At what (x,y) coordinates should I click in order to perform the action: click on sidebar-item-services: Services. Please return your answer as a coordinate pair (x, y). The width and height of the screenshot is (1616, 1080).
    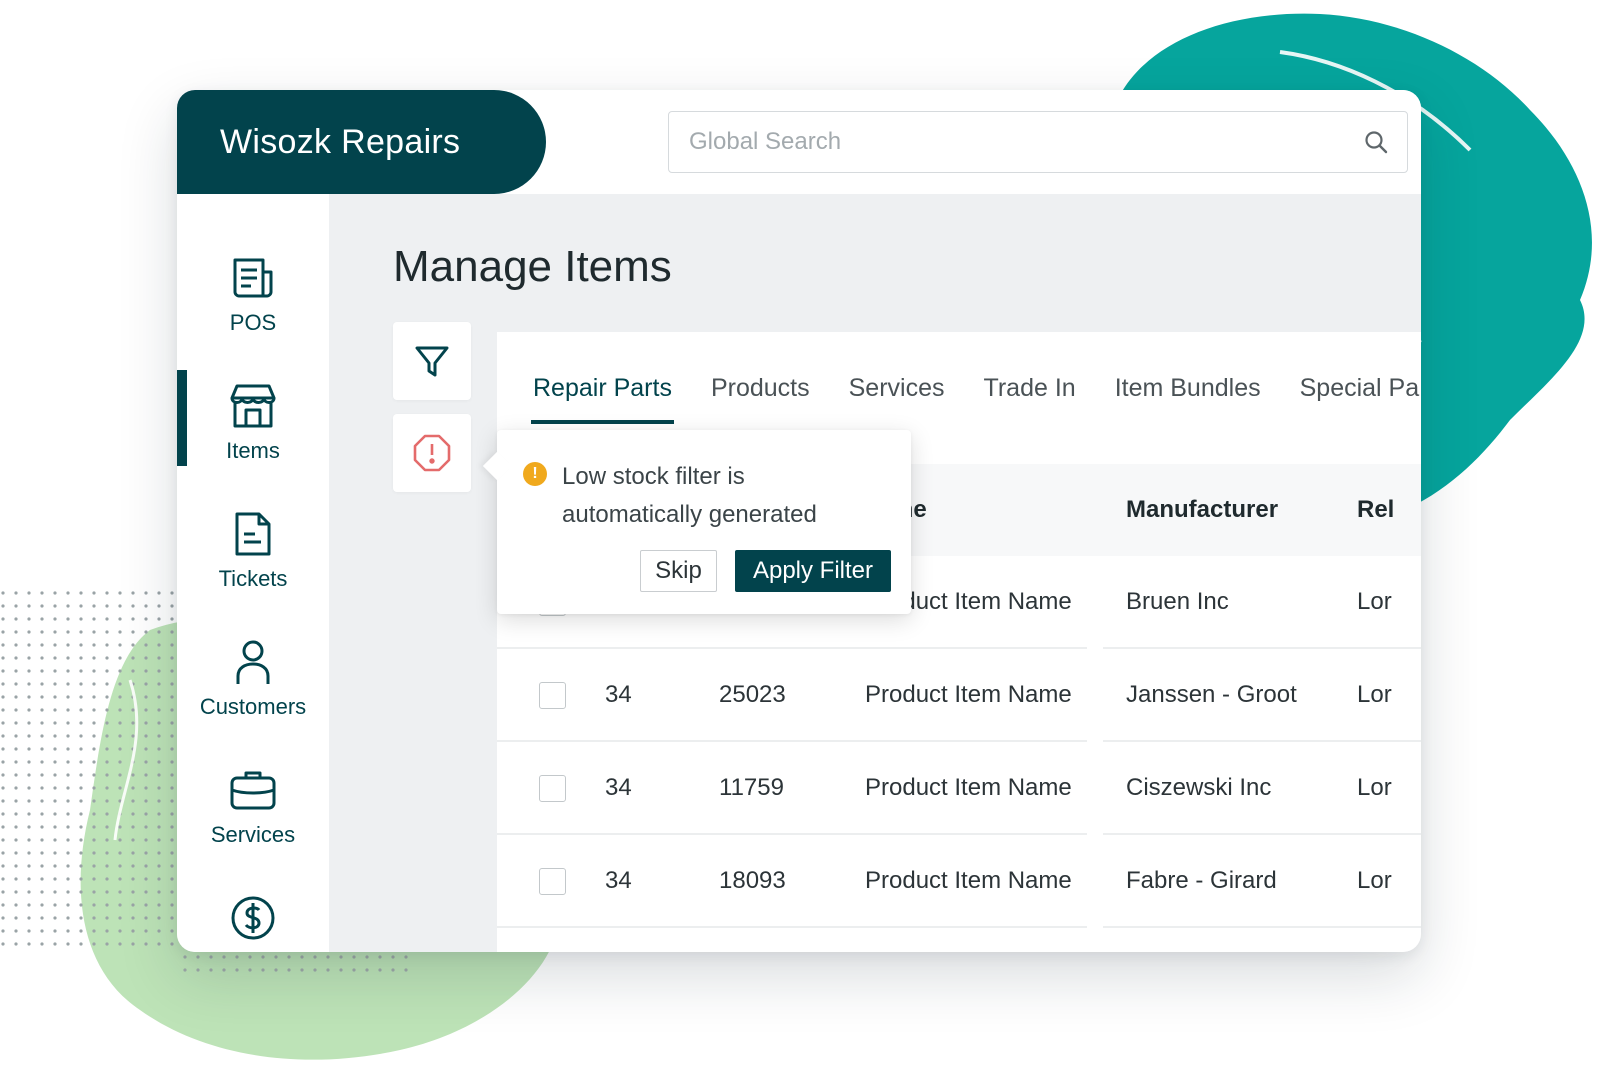
    Looking at the image, I should click on (253, 824).